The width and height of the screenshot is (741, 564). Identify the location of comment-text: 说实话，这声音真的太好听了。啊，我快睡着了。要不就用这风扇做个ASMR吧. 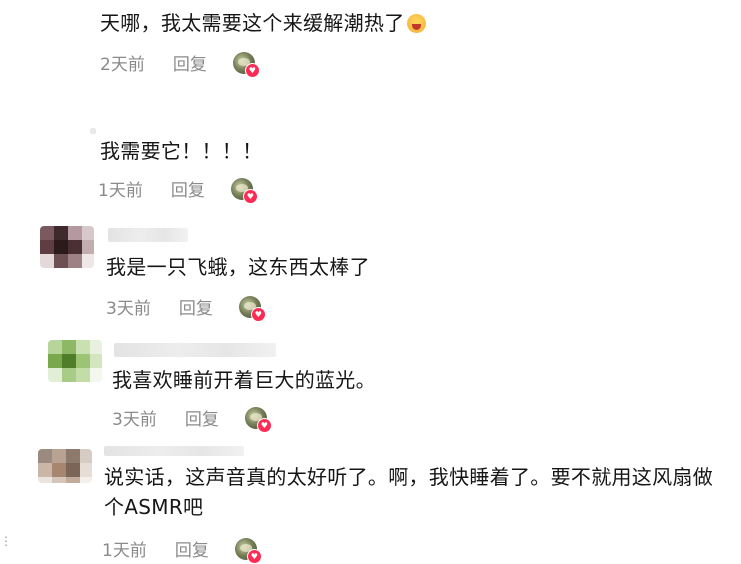
(408, 492).